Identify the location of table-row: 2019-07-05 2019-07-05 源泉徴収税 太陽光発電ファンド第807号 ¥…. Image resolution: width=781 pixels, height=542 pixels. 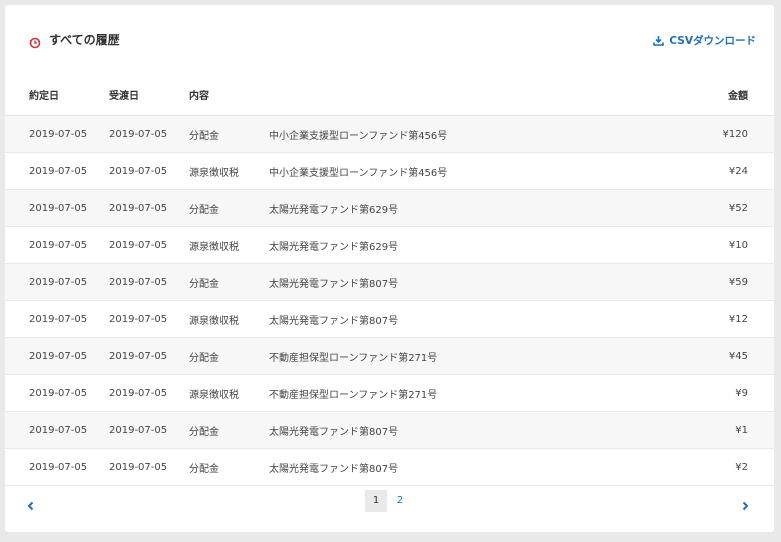
(389, 319).